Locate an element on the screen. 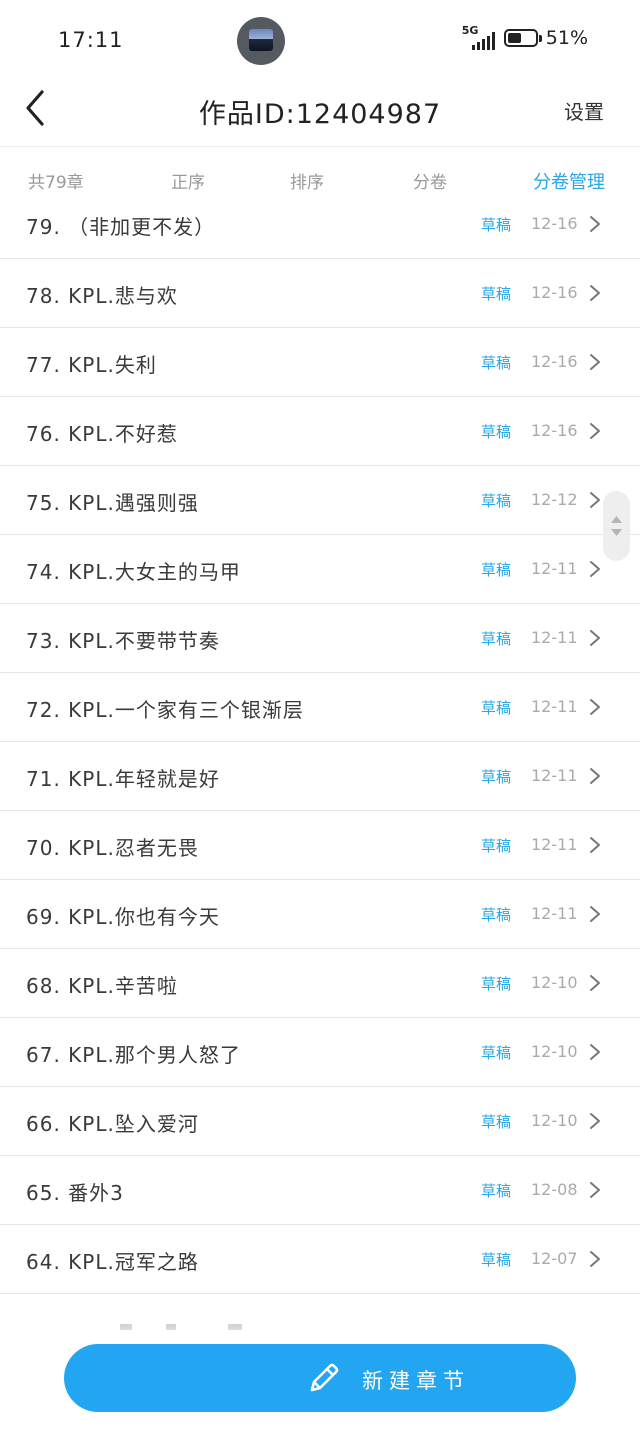 This screenshot has height=1429, width=640. chapter-title: 76. KPL.不好惹 is located at coordinates (102, 434).